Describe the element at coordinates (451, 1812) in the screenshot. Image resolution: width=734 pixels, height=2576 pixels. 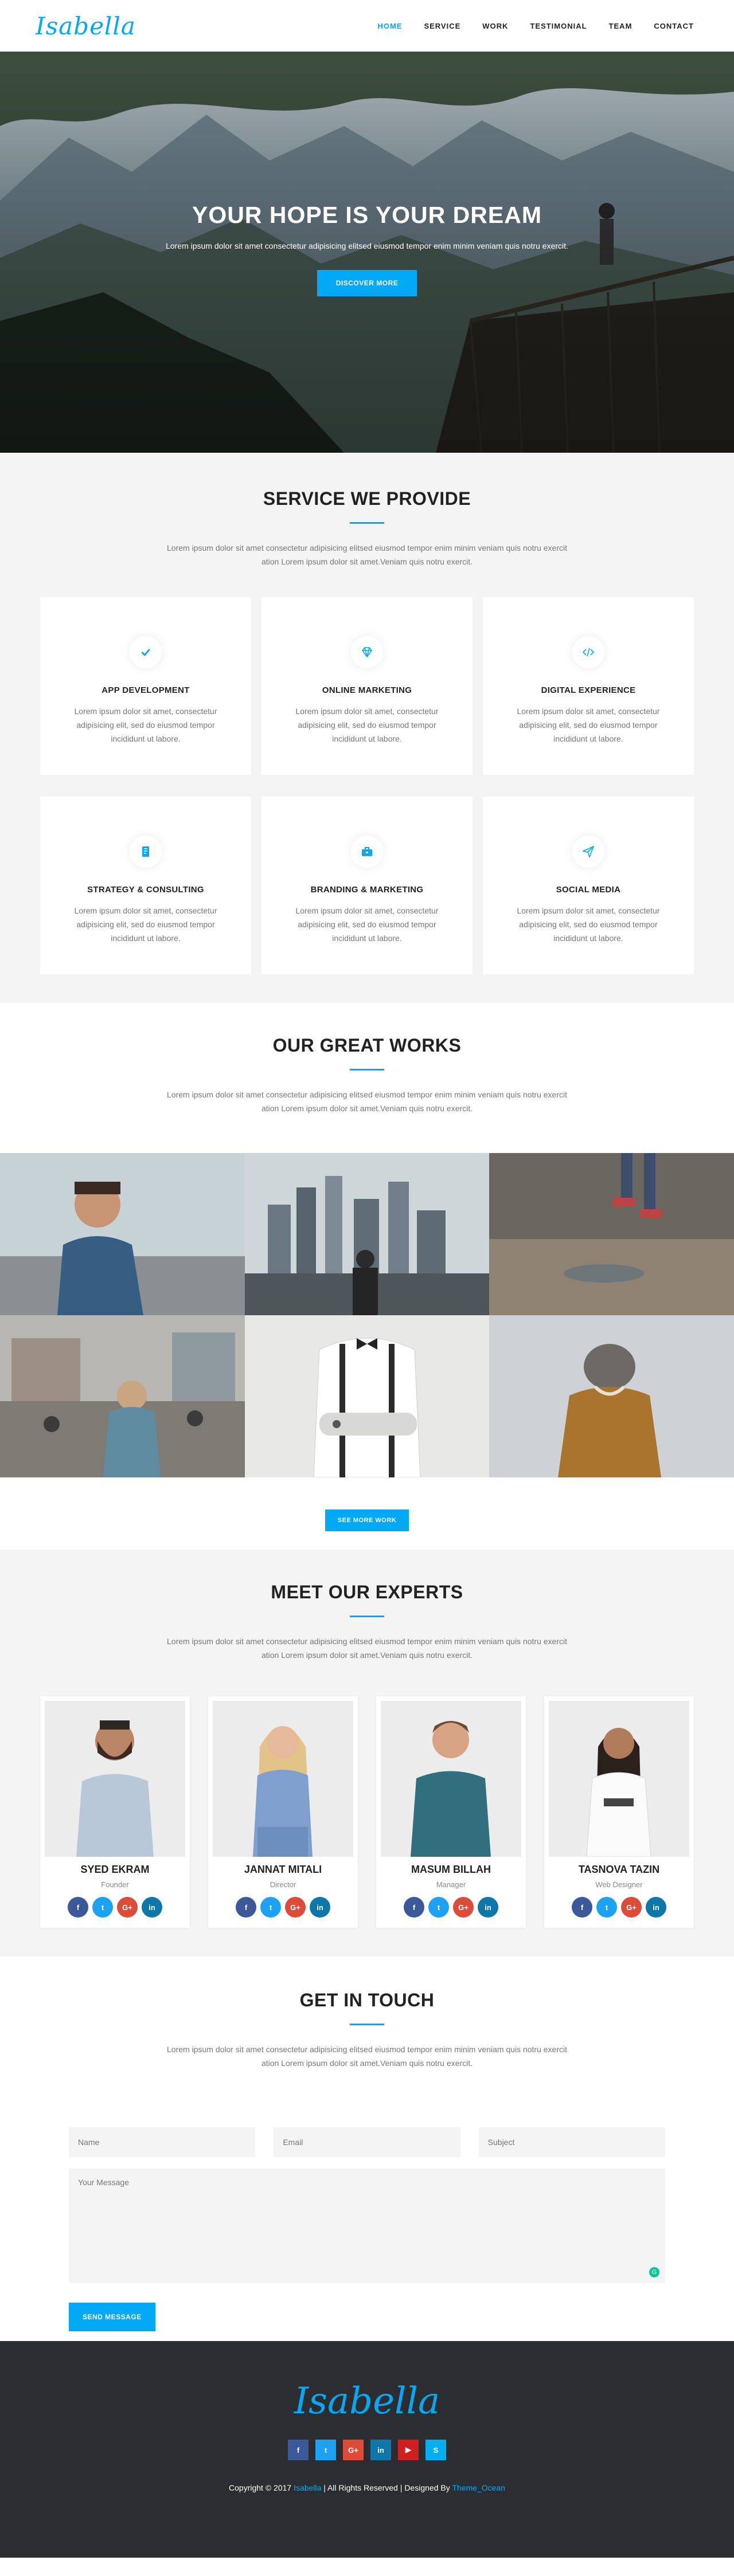
I see `team-member-card: MASUM BILLAH Manager f t G+ in` at that location.